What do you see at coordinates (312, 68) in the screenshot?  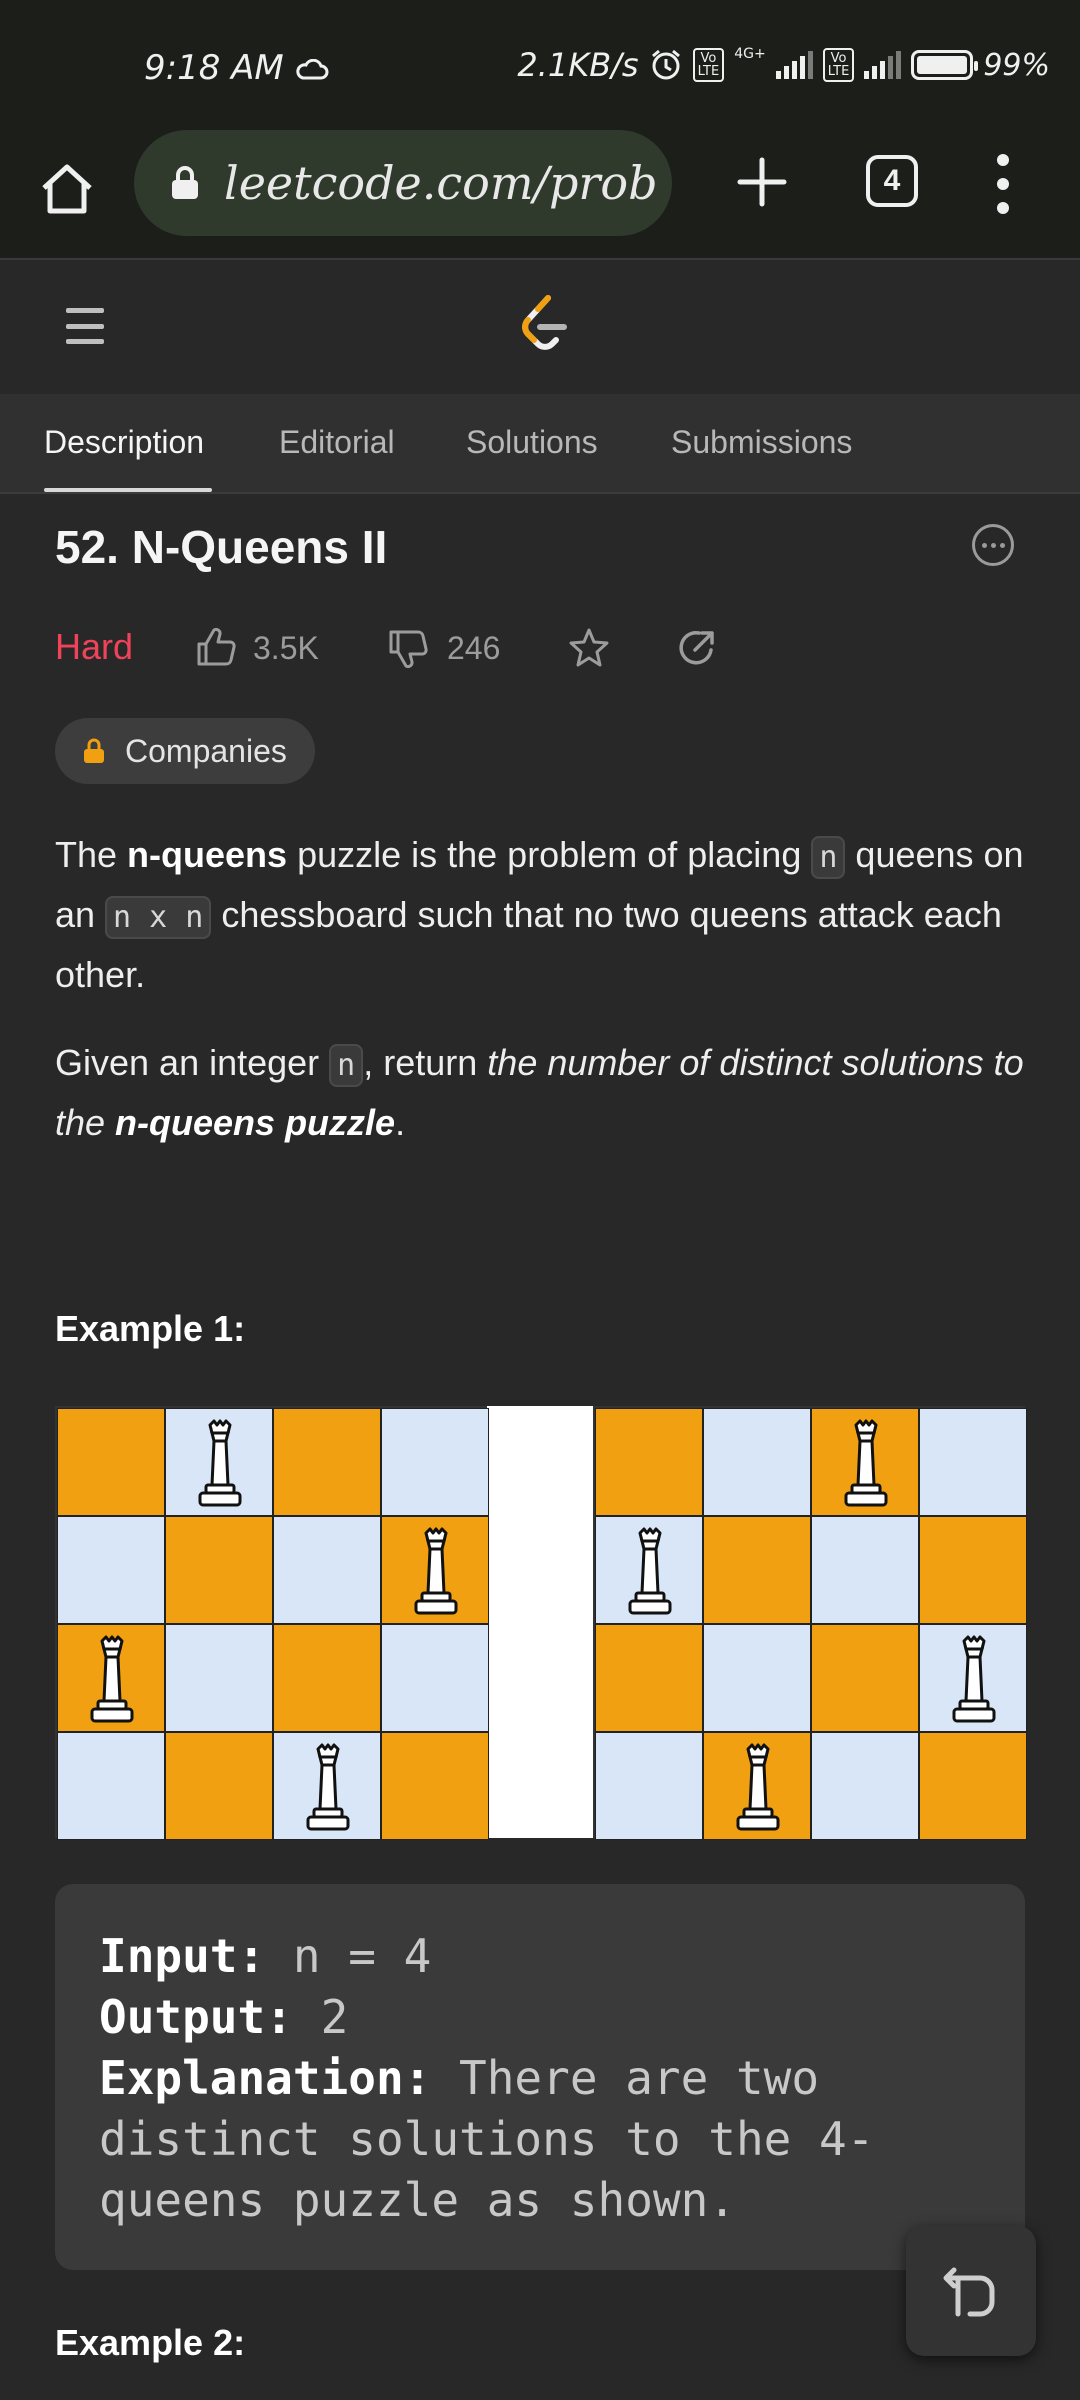 I see `cloud-icon` at bounding box center [312, 68].